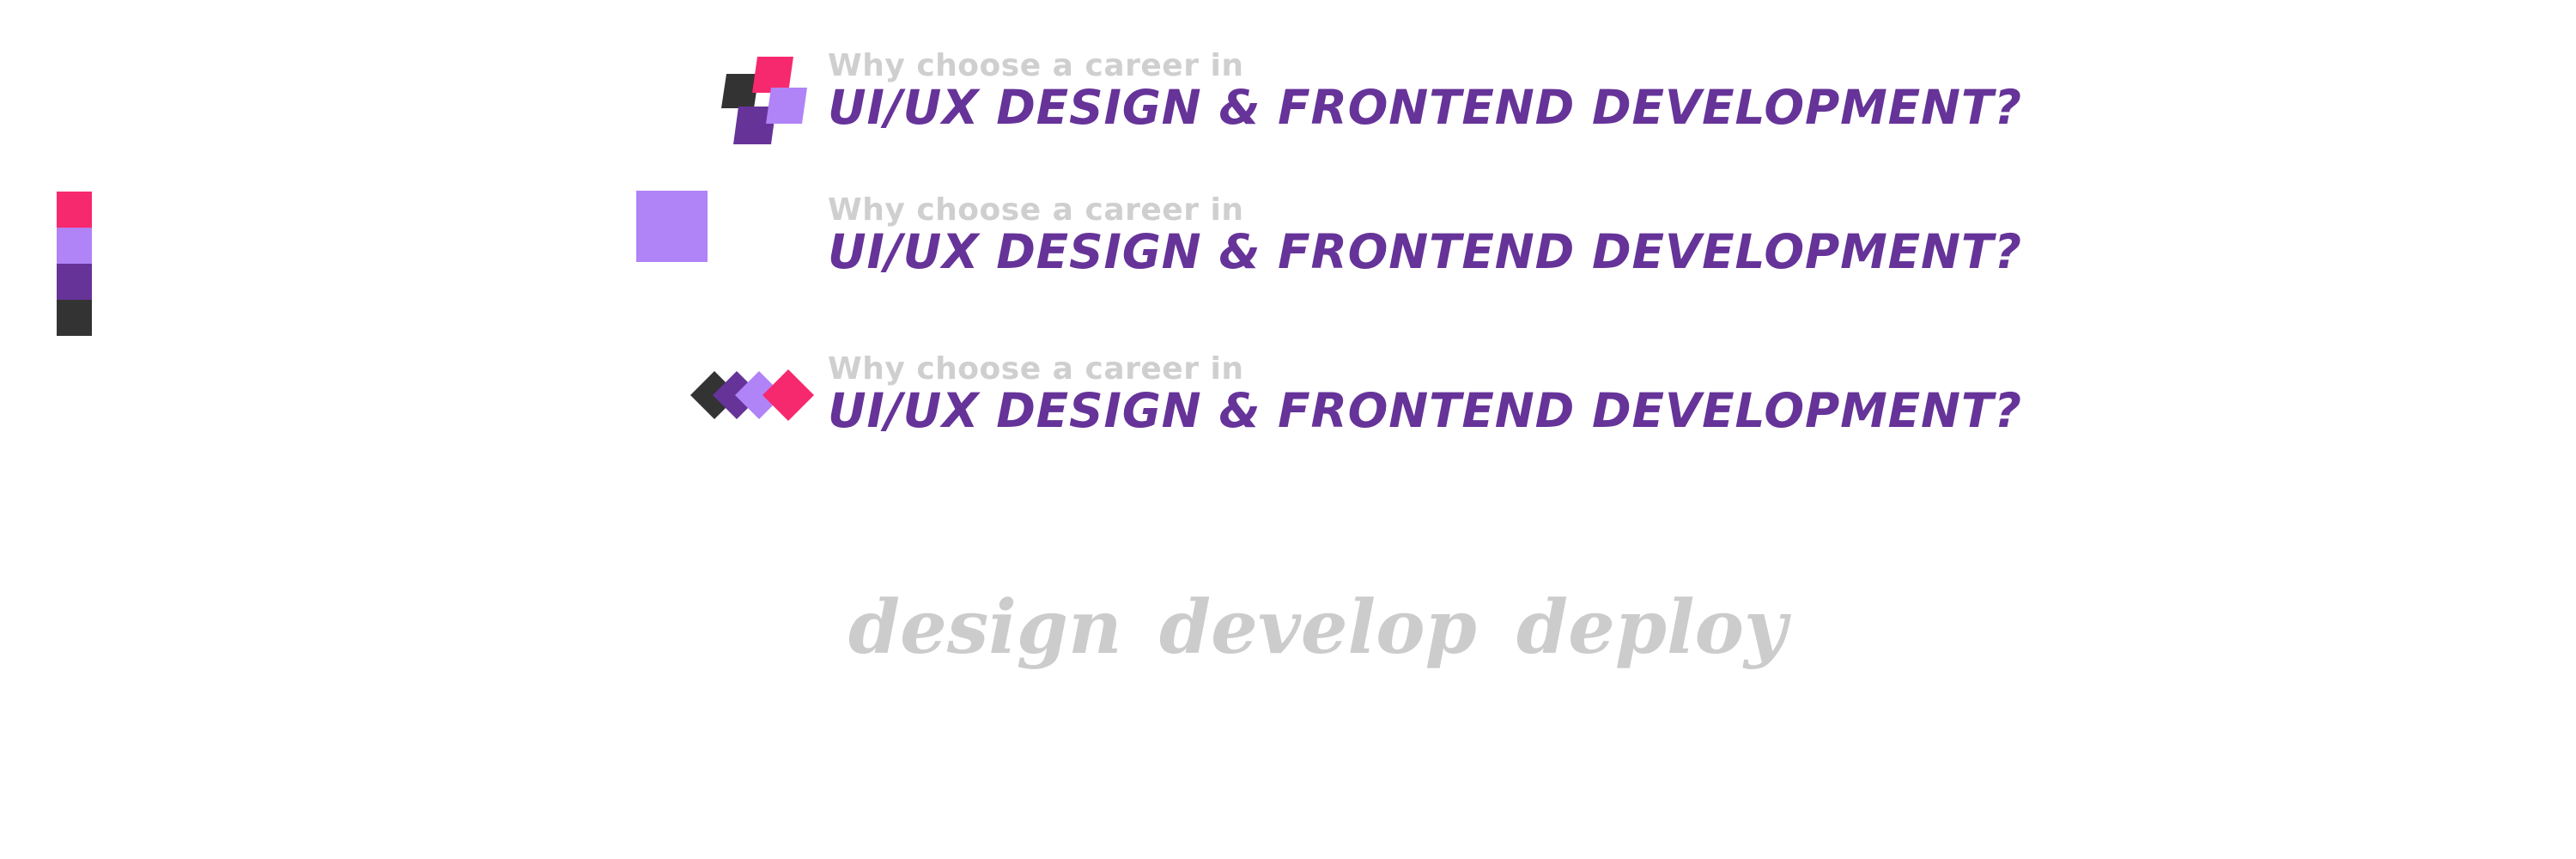 This screenshot has width=2576, height=859. Describe the element at coordinates (74, 210) in the screenshot. I see `swatch-pink` at that location.